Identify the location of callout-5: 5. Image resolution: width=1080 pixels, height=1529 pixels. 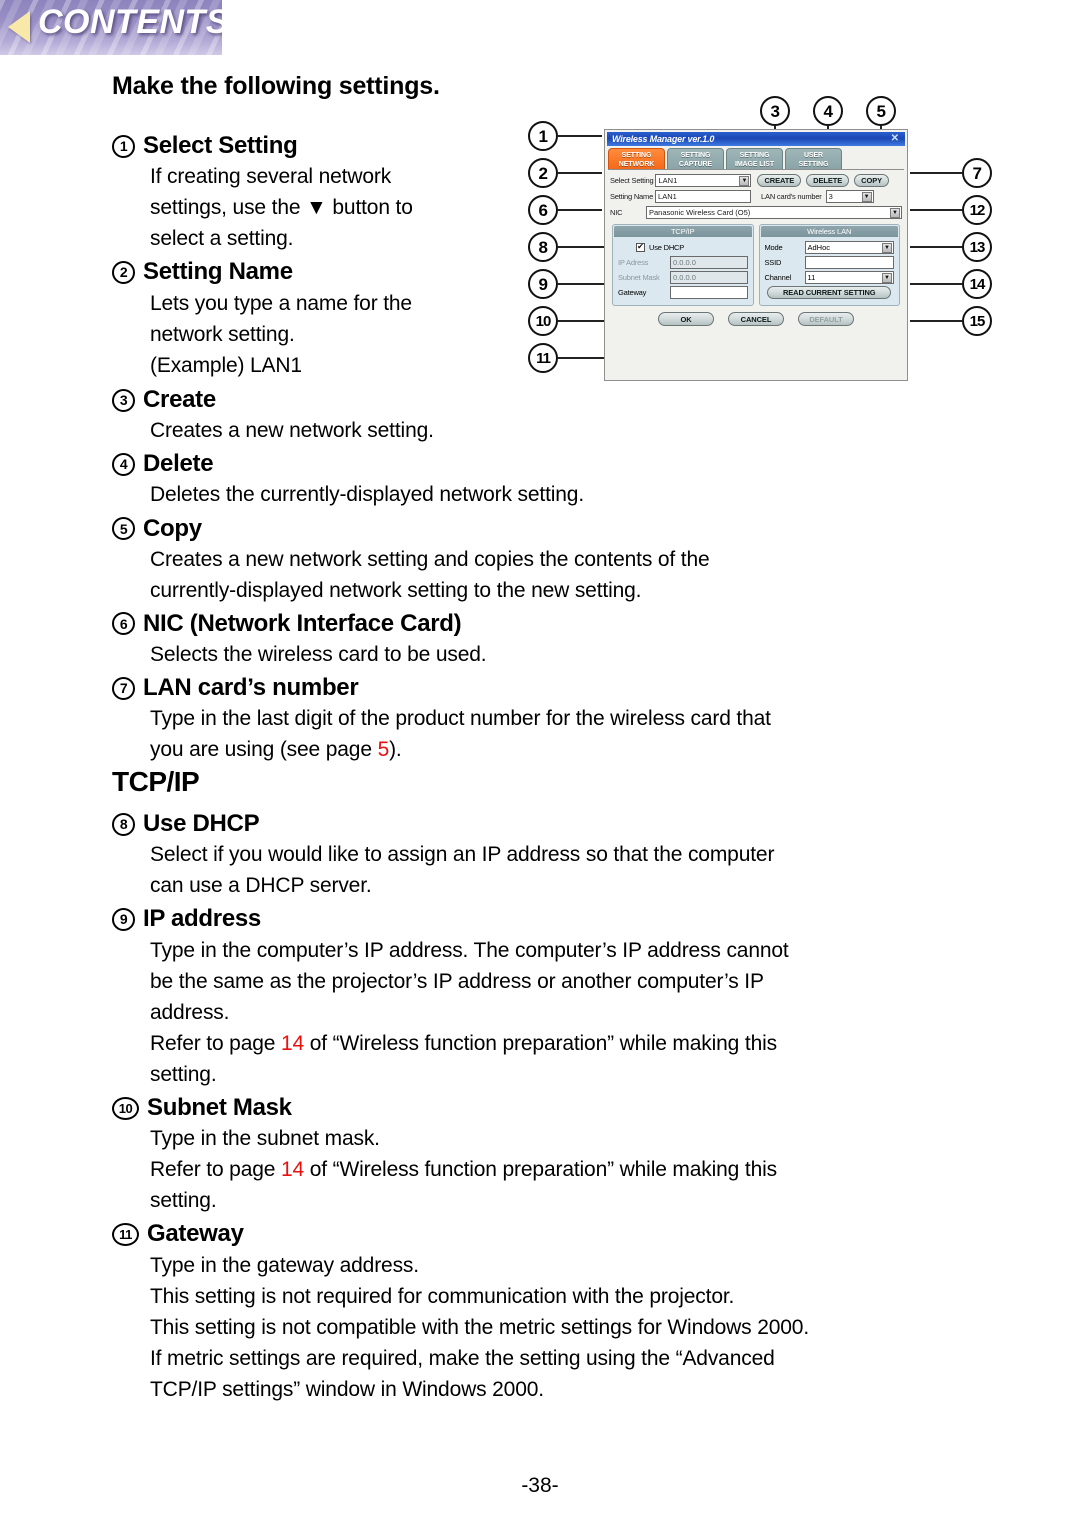
(881, 111).